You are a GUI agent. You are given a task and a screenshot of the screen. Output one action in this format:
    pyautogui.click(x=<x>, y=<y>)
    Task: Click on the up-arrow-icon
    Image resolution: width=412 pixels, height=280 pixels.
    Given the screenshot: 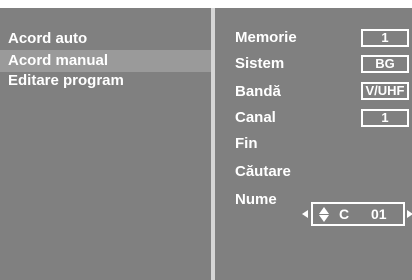 What is the action you would take?
    pyautogui.click(x=324, y=210)
    